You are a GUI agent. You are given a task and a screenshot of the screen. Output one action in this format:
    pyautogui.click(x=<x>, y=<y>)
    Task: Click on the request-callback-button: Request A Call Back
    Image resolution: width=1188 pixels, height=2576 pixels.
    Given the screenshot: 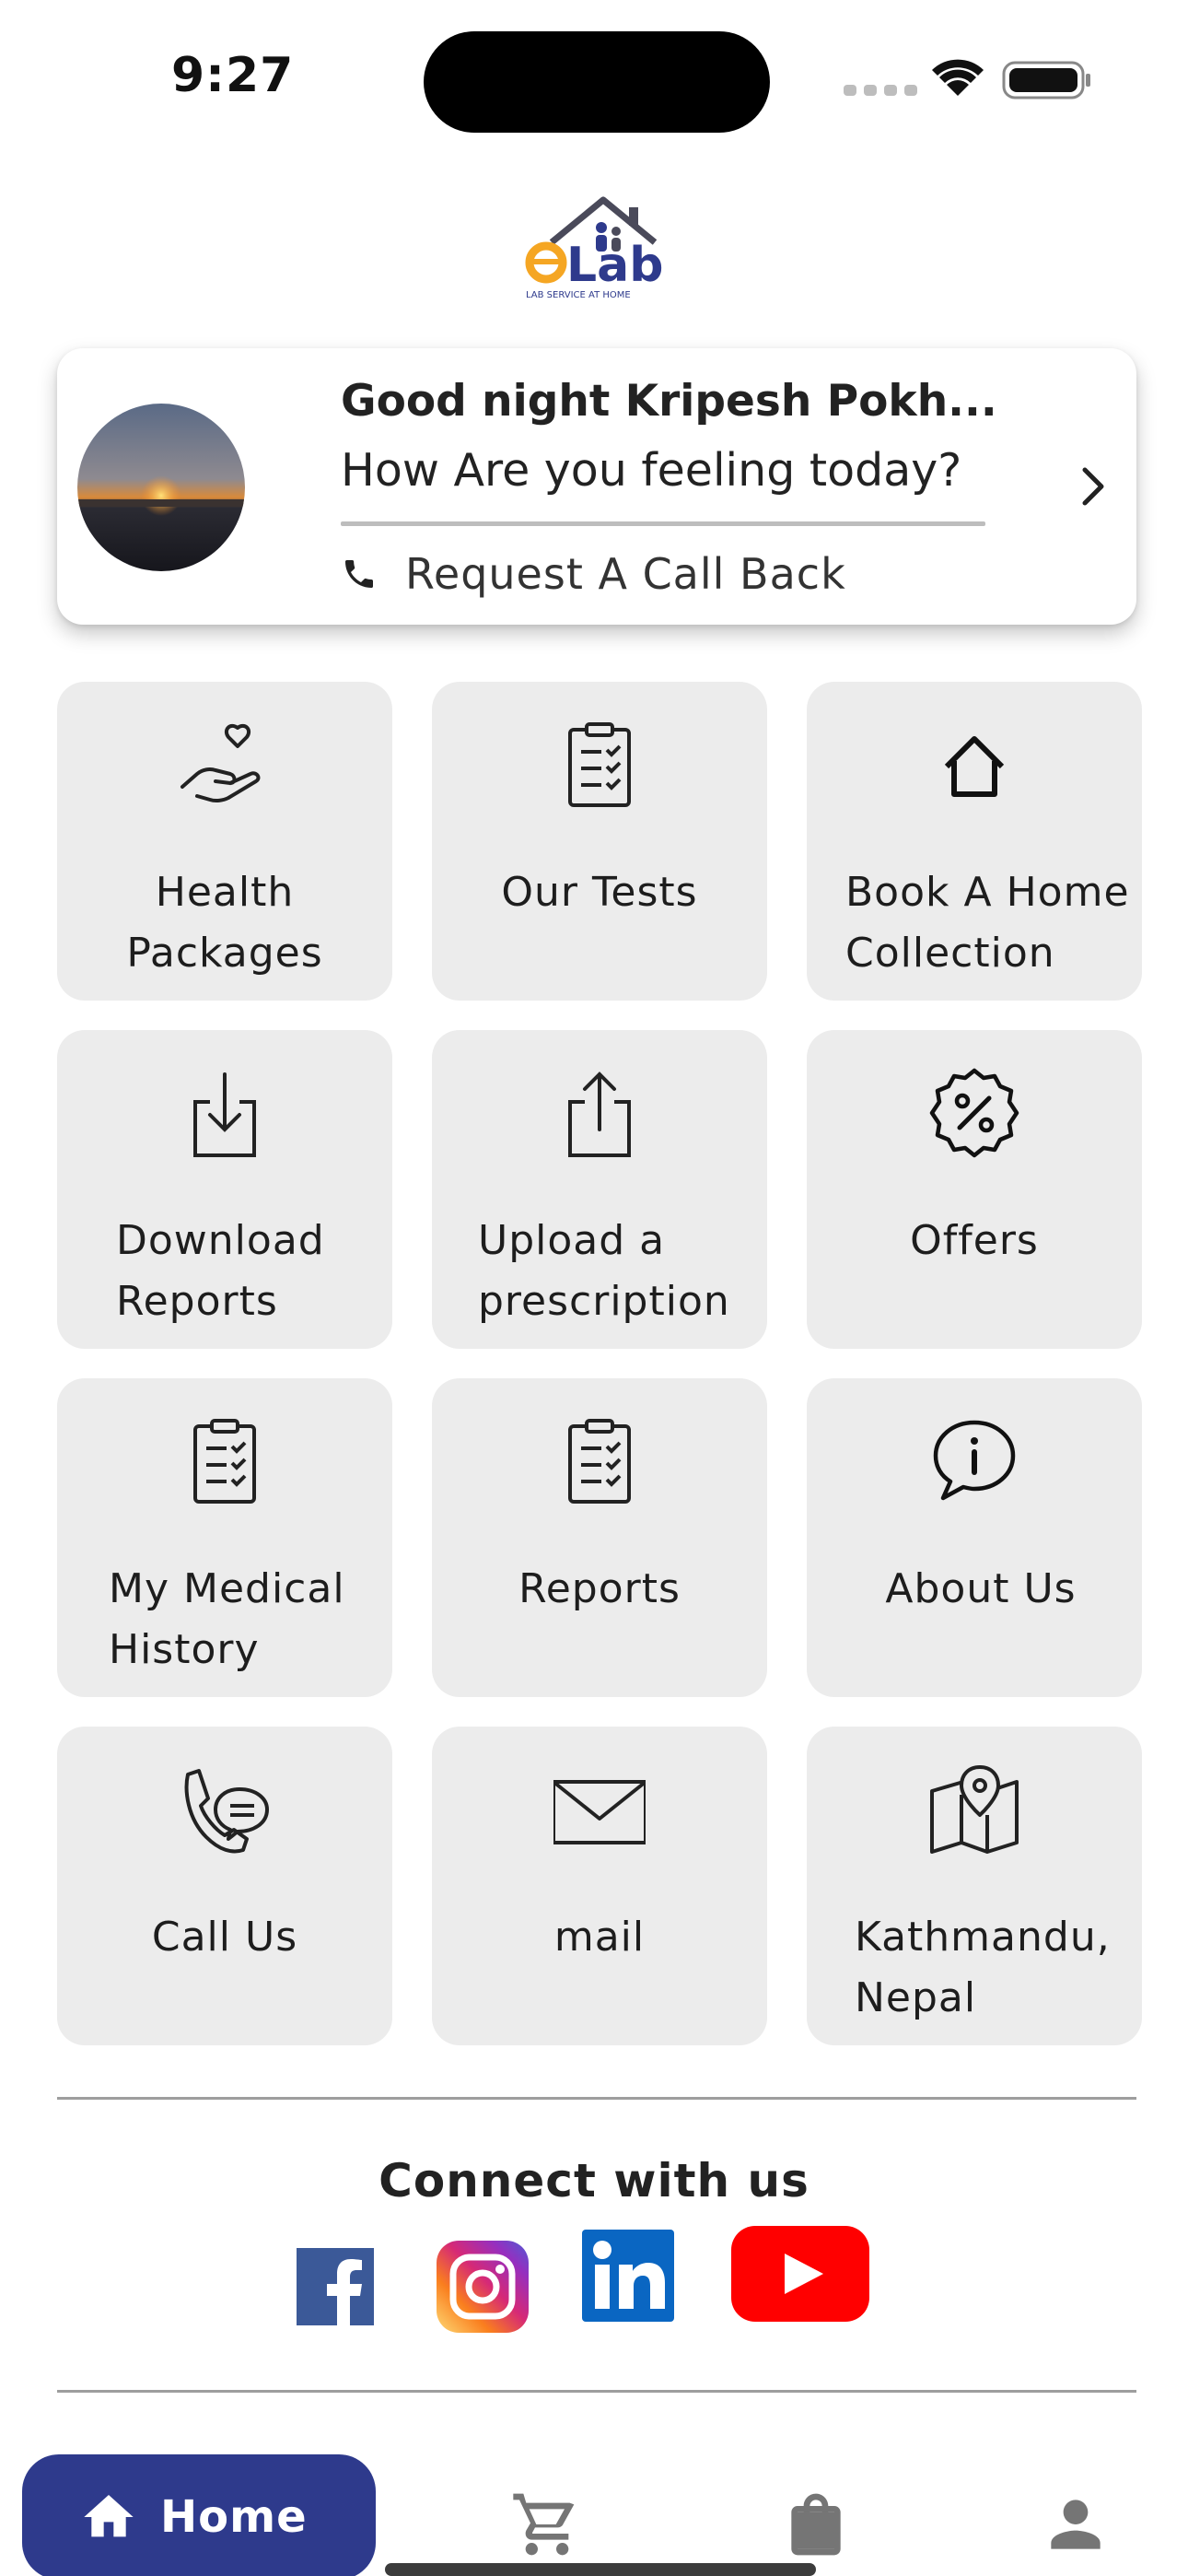 What is the action you would take?
    pyautogui.click(x=593, y=574)
    